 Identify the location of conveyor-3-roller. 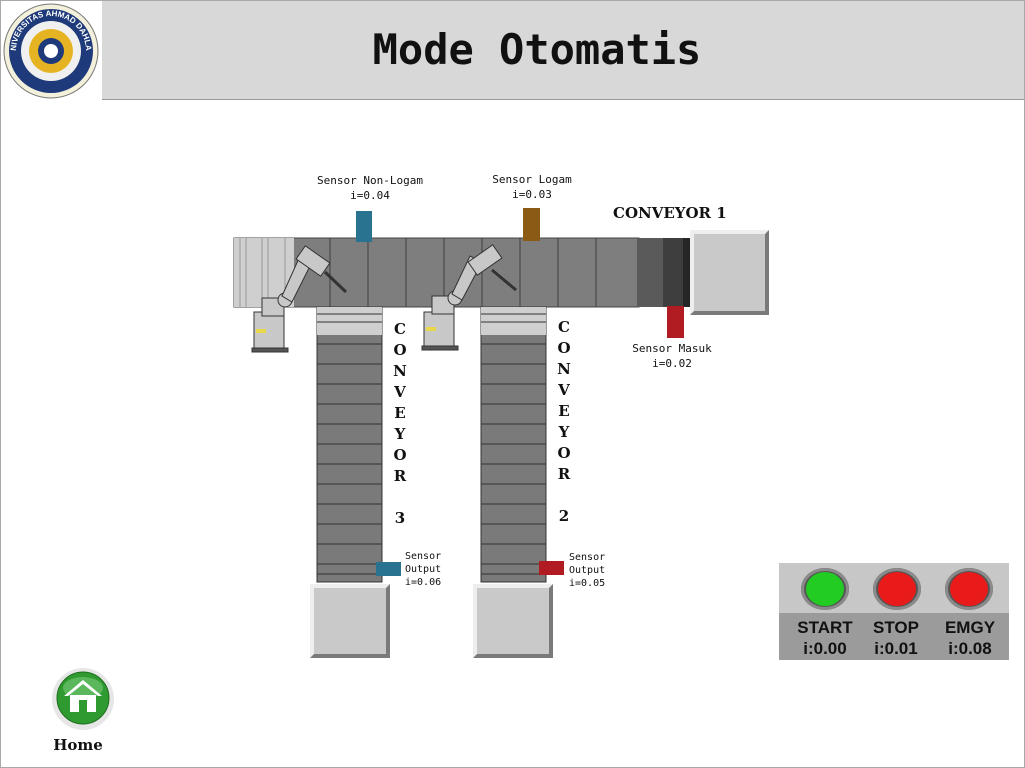
(349, 321).